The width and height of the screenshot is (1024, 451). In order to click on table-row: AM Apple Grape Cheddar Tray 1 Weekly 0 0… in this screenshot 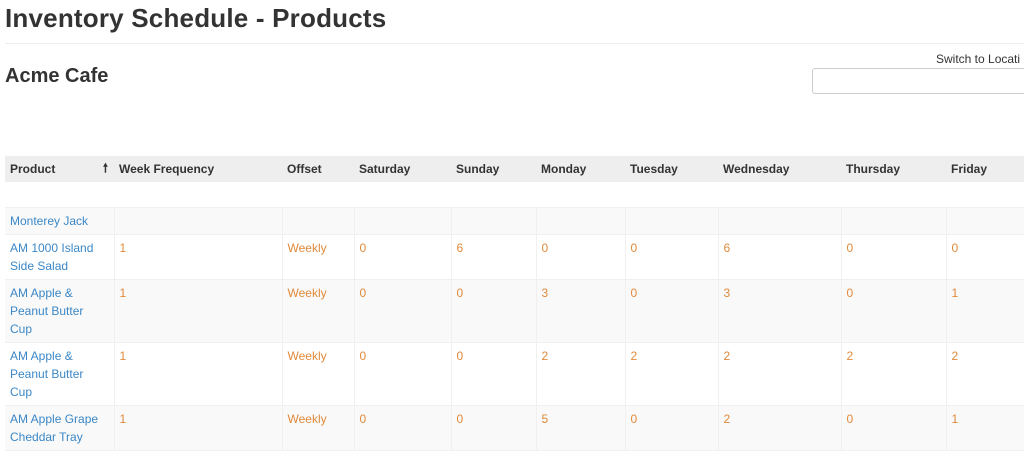, I will do `click(514, 428)`.